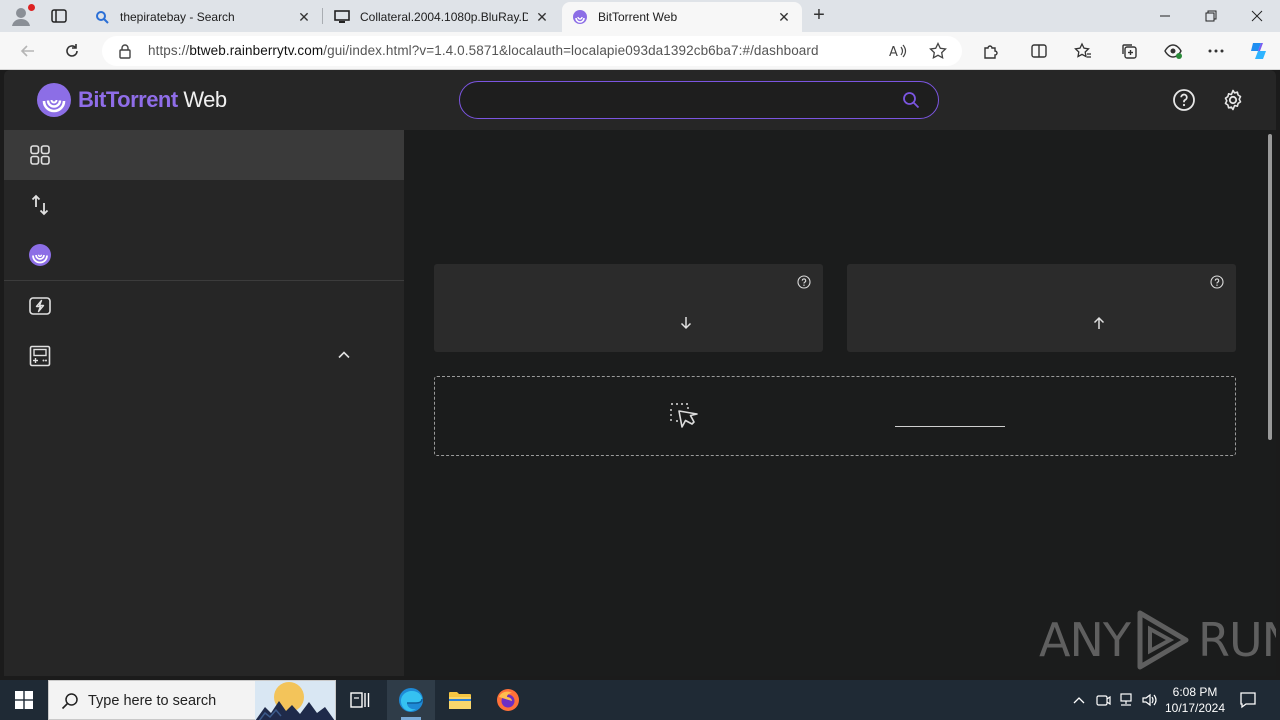 This screenshot has width=1280, height=720. Describe the element at coordinates (835, 416) in the screenshot. I see `torrent-dropzone` at that location.